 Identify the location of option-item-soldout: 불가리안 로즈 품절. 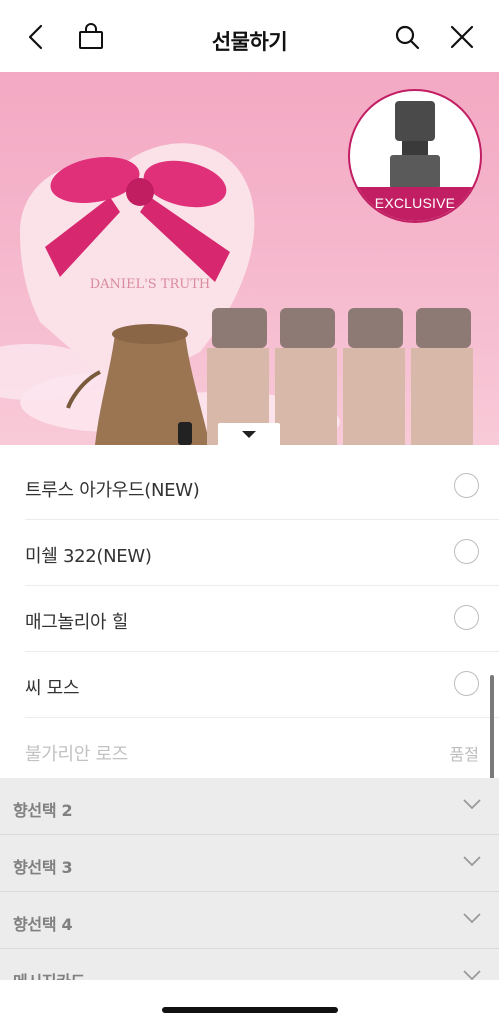
(262, 750).